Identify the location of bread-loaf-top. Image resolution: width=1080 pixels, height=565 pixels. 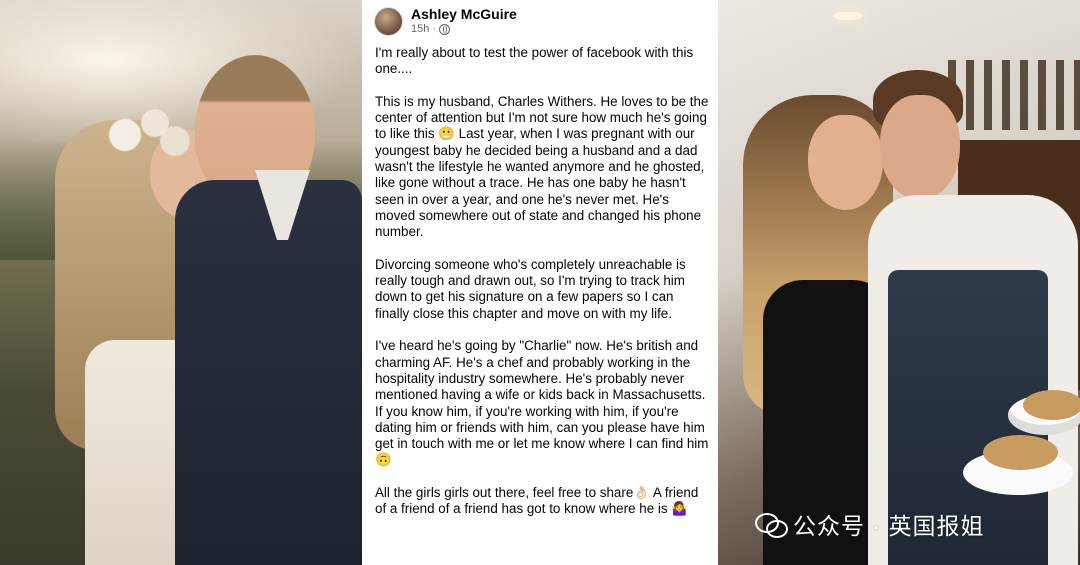
(1051, 405).